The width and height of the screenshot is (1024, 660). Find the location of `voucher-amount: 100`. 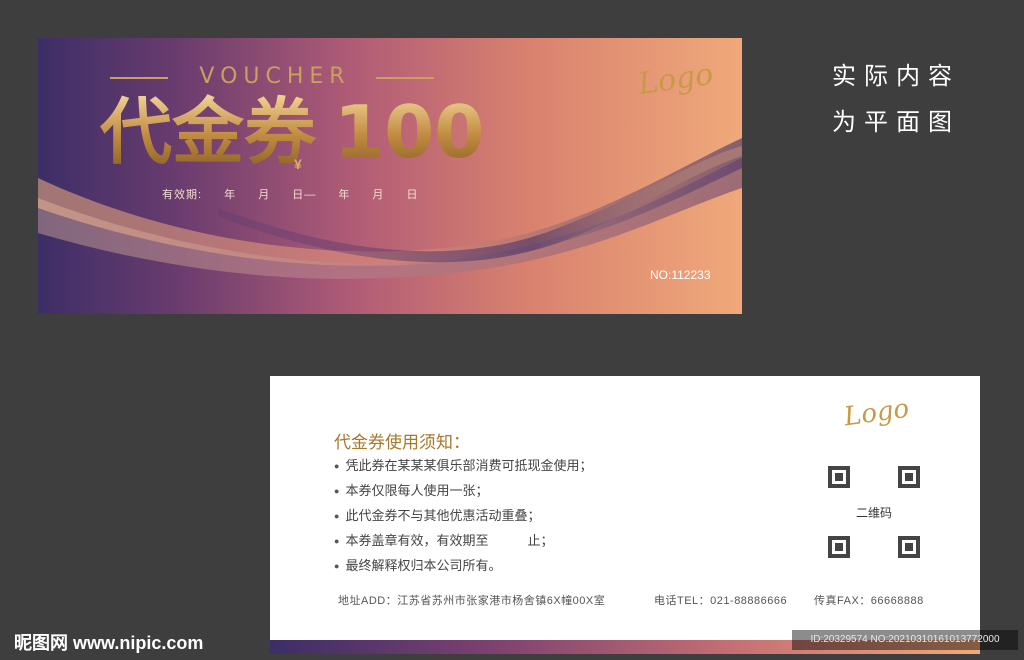

voucher-amount: 100 is located at coordinates (409, 132).